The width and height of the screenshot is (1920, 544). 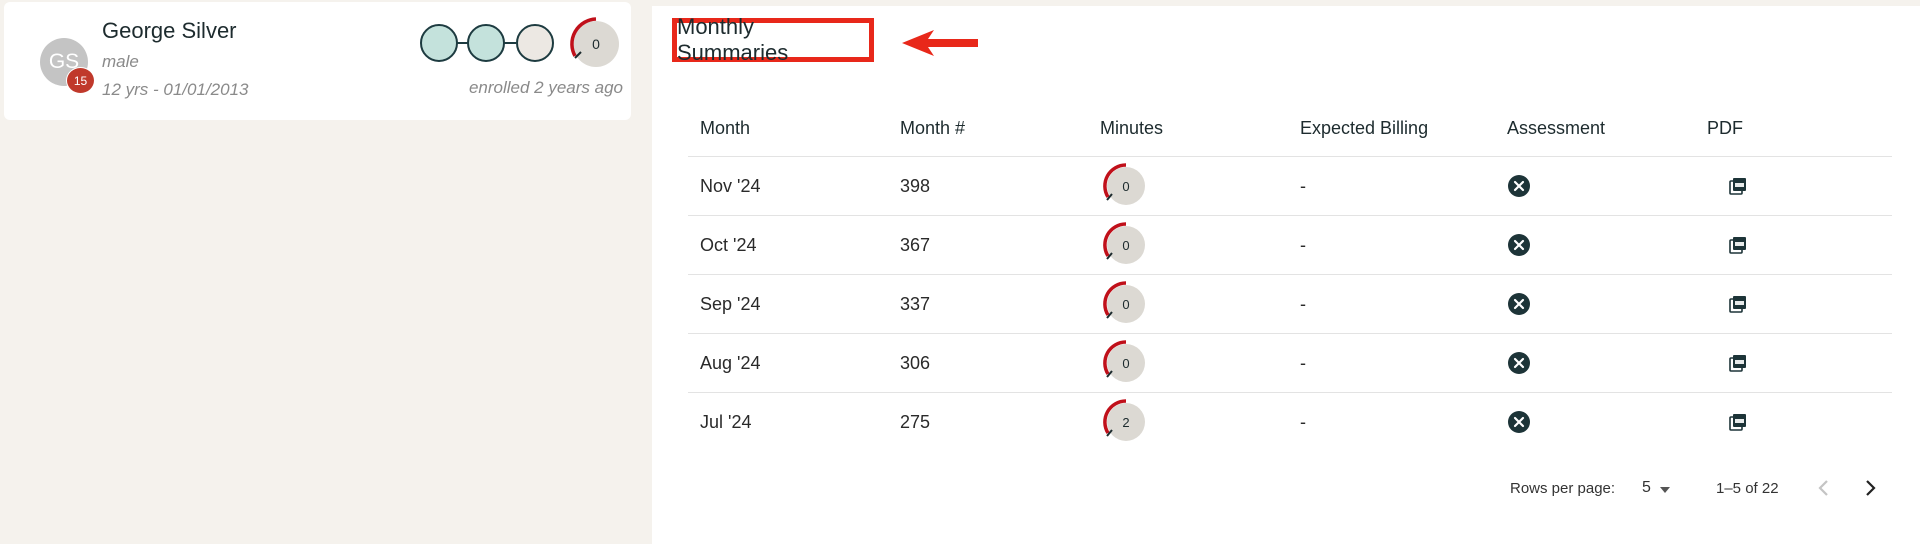 I want to click on column-header-pdf: PDF, so click(x=1793, y=128).